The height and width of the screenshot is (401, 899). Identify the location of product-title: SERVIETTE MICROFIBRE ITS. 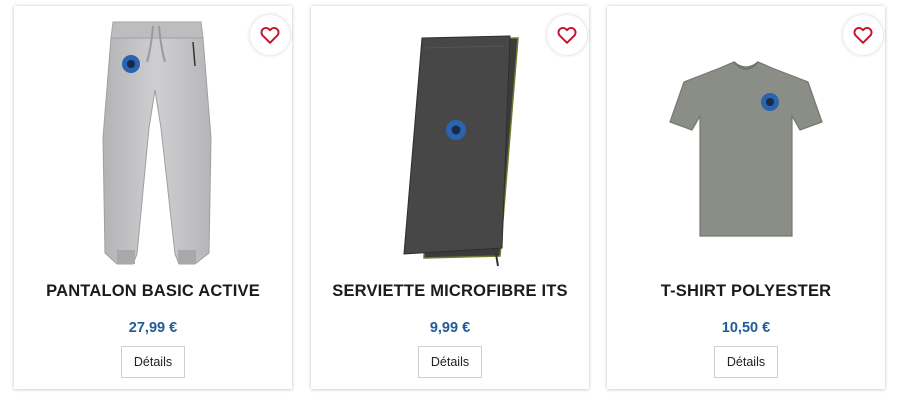
(450, 291).